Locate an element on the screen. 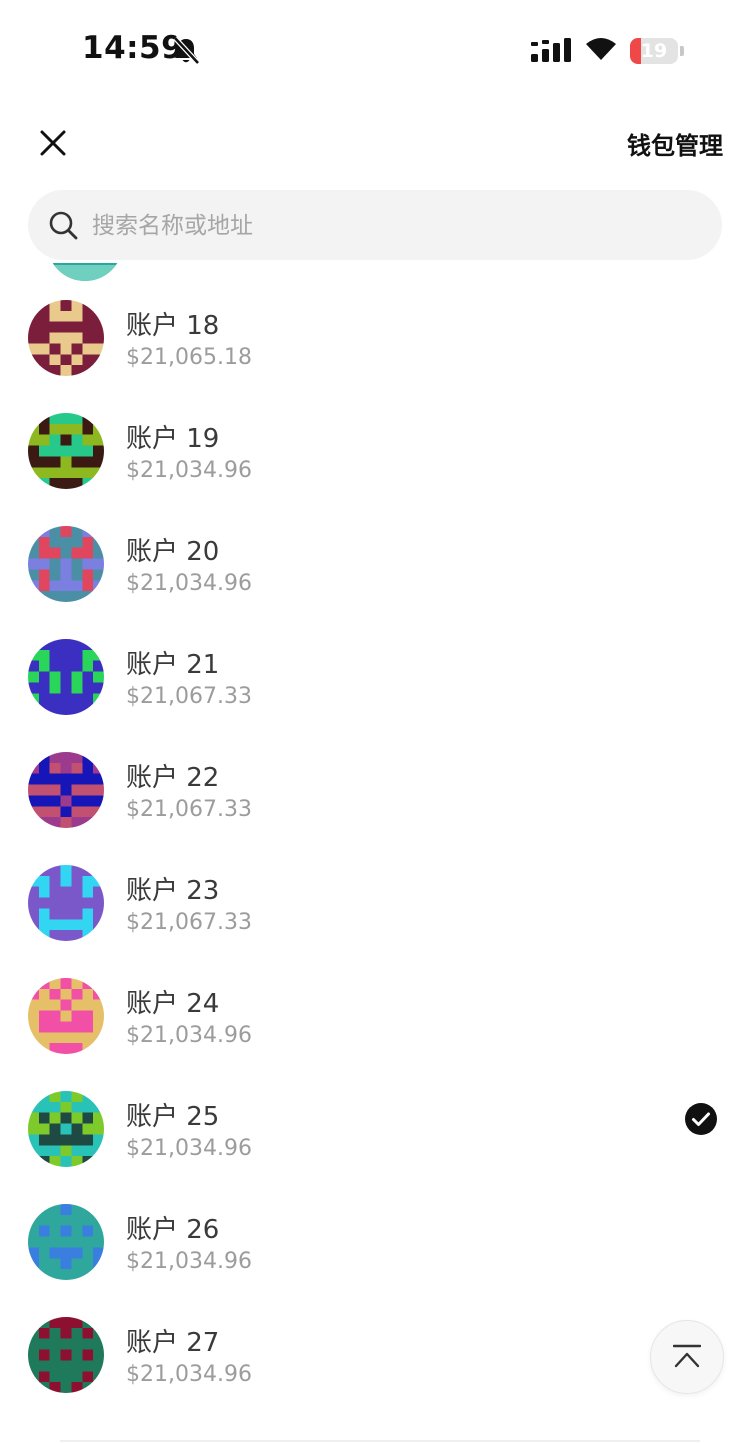 This screenshot has height=1444, width=750. account-name: 账户 24 is located at coordinates (173, 1004).